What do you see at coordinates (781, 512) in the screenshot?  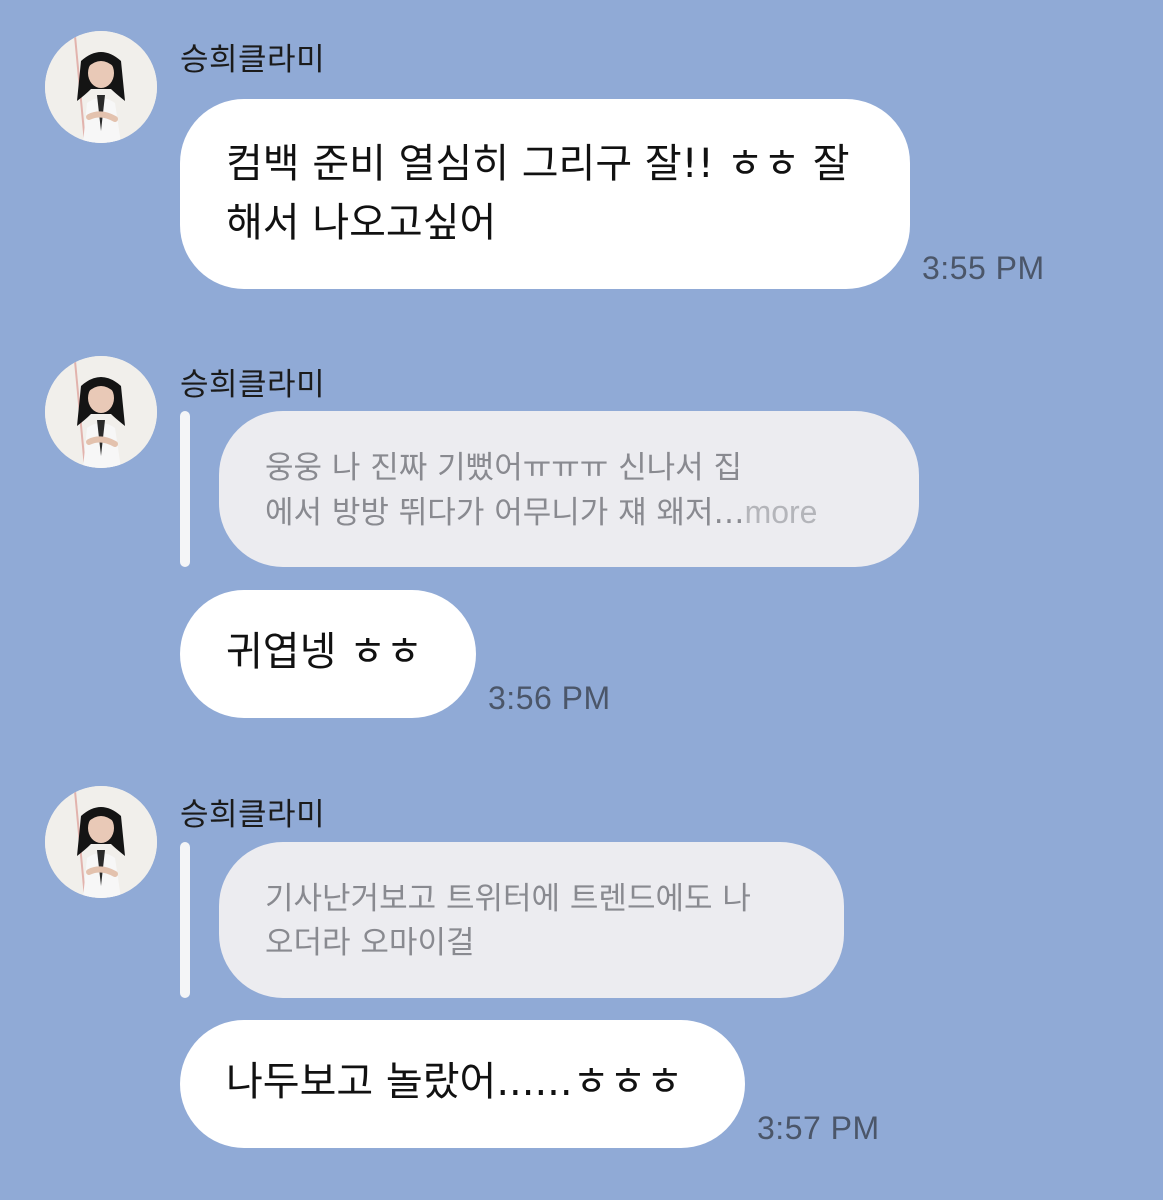 I see `more-link: more` at bounding box center [781, 512].